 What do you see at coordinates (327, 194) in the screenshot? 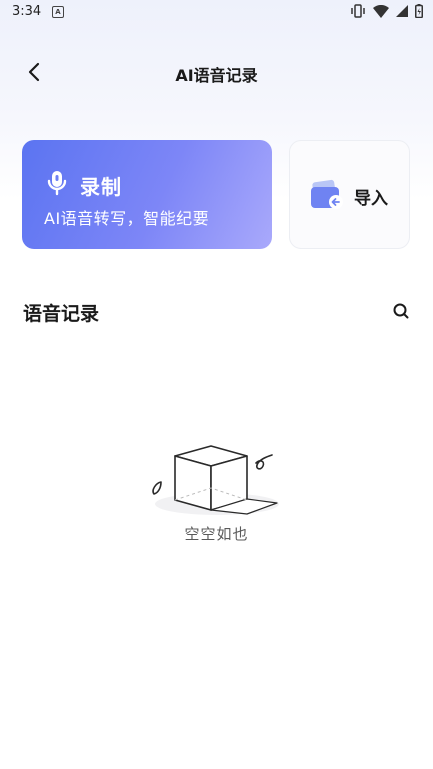
I see `folder-import-icon` at bounding box center [327, 194].